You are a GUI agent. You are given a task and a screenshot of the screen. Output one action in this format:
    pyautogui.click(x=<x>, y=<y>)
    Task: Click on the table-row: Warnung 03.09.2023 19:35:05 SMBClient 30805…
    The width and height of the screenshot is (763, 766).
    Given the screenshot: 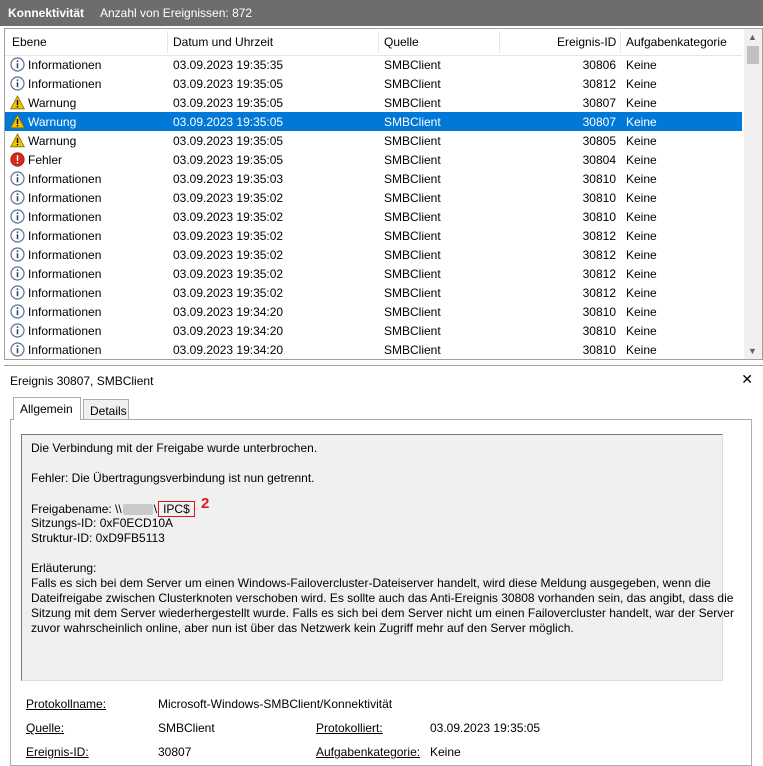 What is the action you would take?
    pyautogui.click(x=373, y=140)
    